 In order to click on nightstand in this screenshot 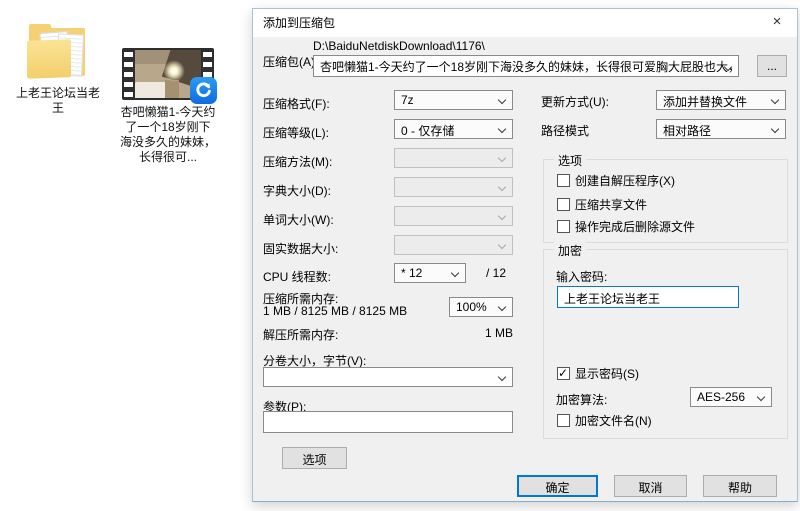, I will do `click(172, 89)`.